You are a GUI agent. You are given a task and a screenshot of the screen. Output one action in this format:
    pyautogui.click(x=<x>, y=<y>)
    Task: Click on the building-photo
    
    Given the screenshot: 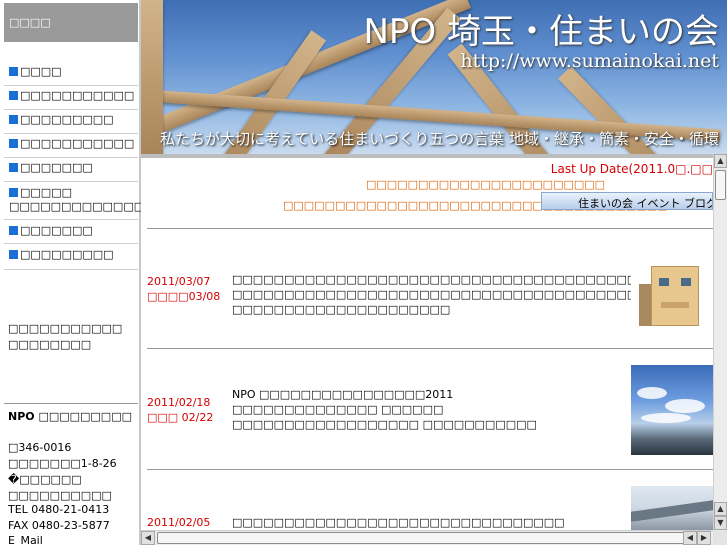 What is the action you would take?
    pyautogui.click(x=672, y=508)
    